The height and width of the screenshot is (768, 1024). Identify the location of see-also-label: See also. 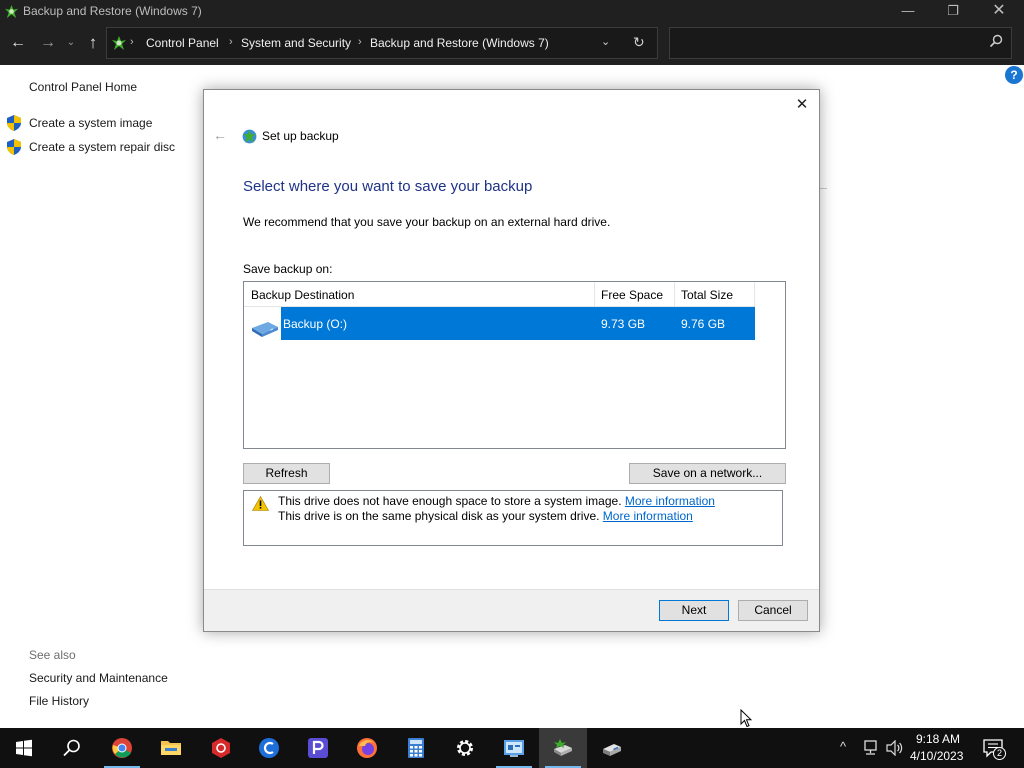
(52, 655).